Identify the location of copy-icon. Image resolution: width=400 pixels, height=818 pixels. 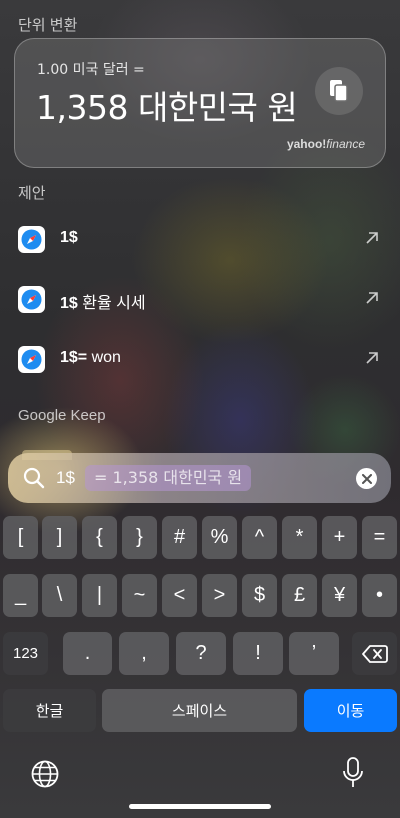
(339, 91).